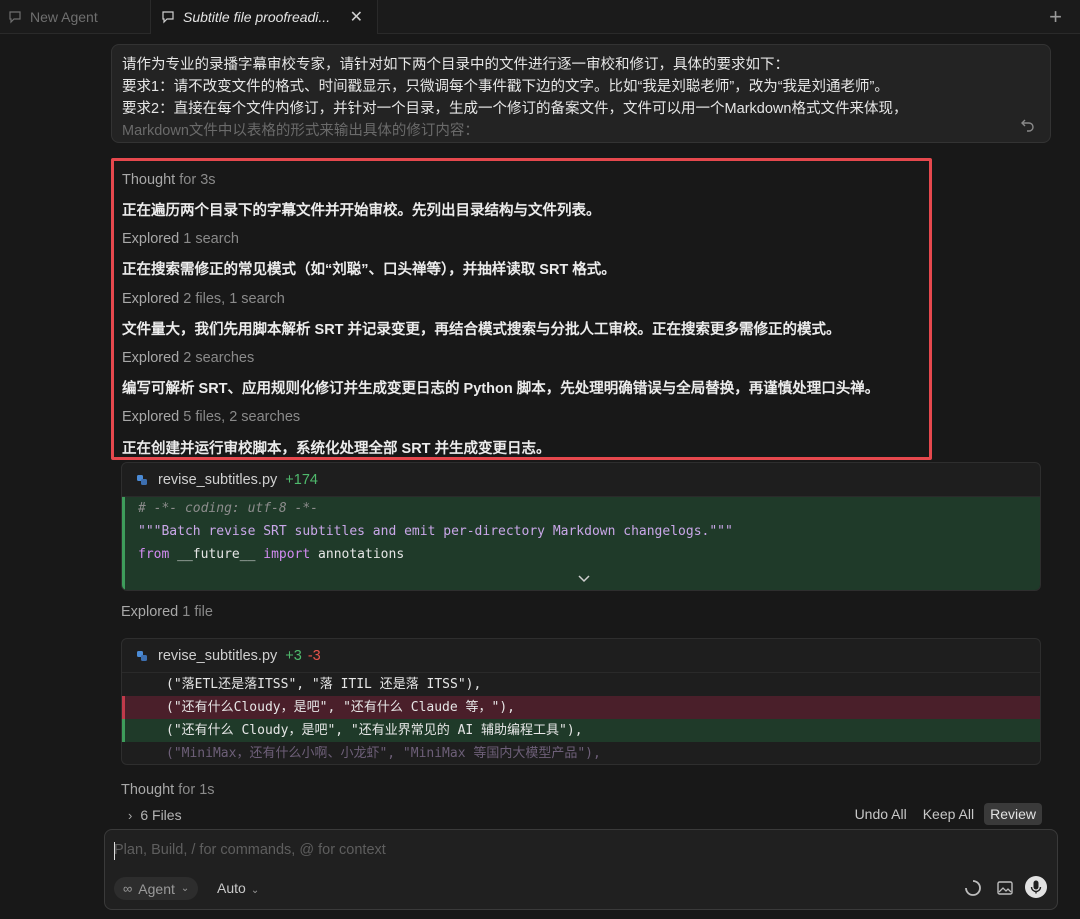 The width and height of the screenshot is (1080, 919). What do you see at coordinates (581, 480) in the screenshot?
I see `code-card-header: revise_subtitles.py +174` at bounding box center [581, 480].